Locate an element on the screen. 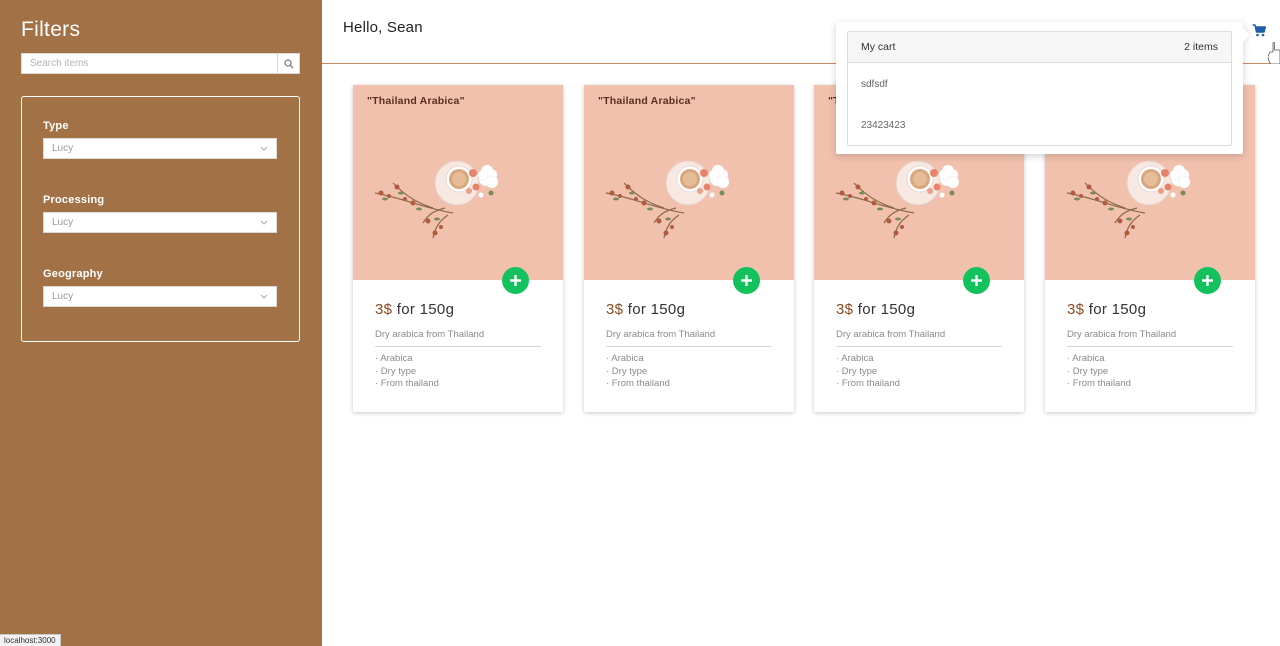  cart-item: sdfsdf is located at coordinates (874, 84).